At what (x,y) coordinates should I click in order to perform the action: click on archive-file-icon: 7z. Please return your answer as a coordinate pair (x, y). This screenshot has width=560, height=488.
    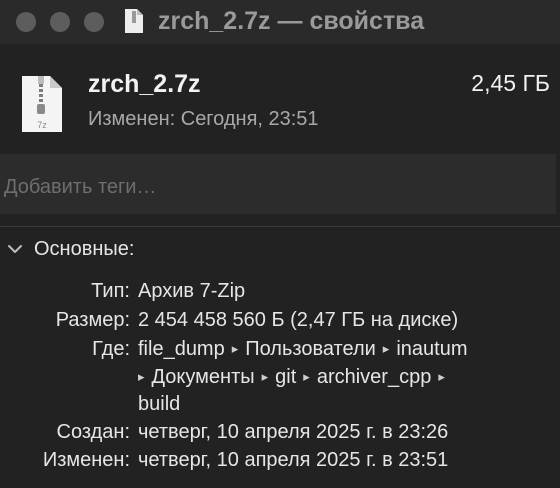
    Looking at the image, I should click on (42, 104).